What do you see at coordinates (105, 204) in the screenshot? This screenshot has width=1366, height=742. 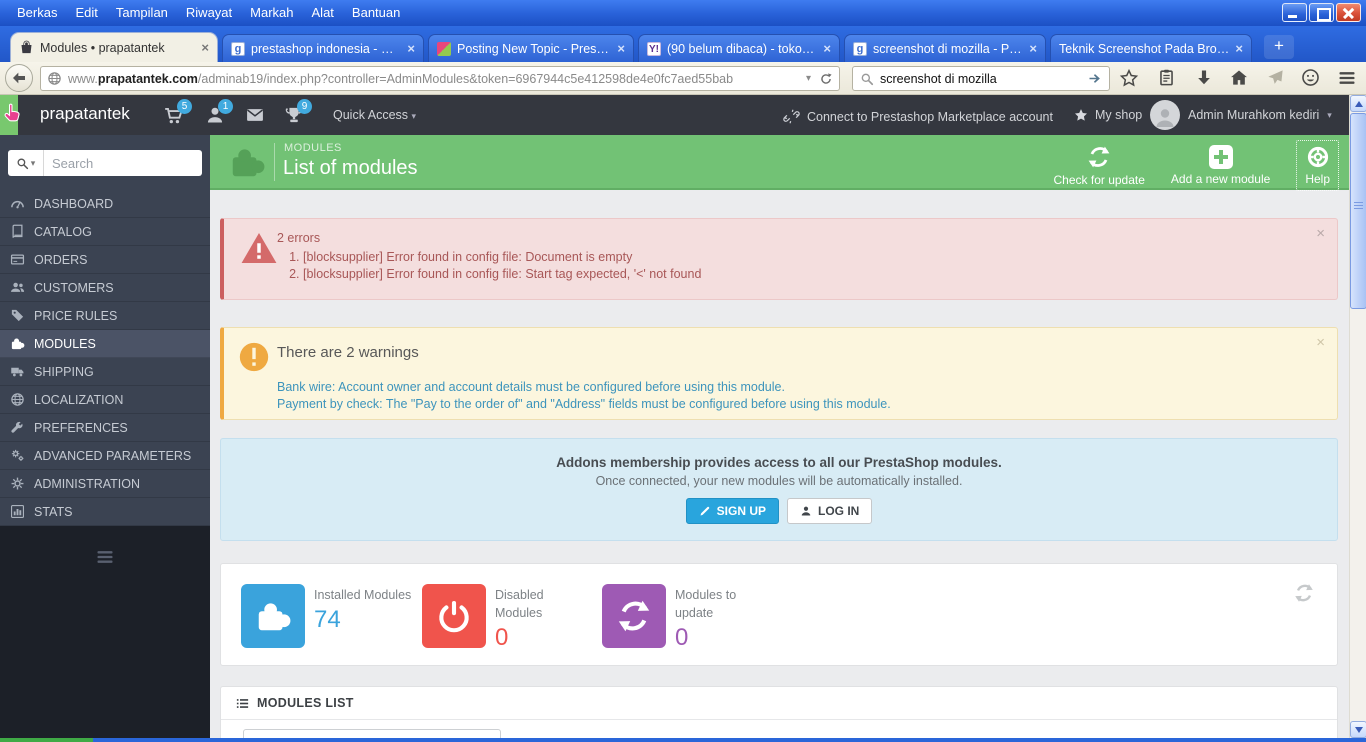 I see `sidebar-item-dashboard: DASHBOARD` at bounding box center [105, 204].